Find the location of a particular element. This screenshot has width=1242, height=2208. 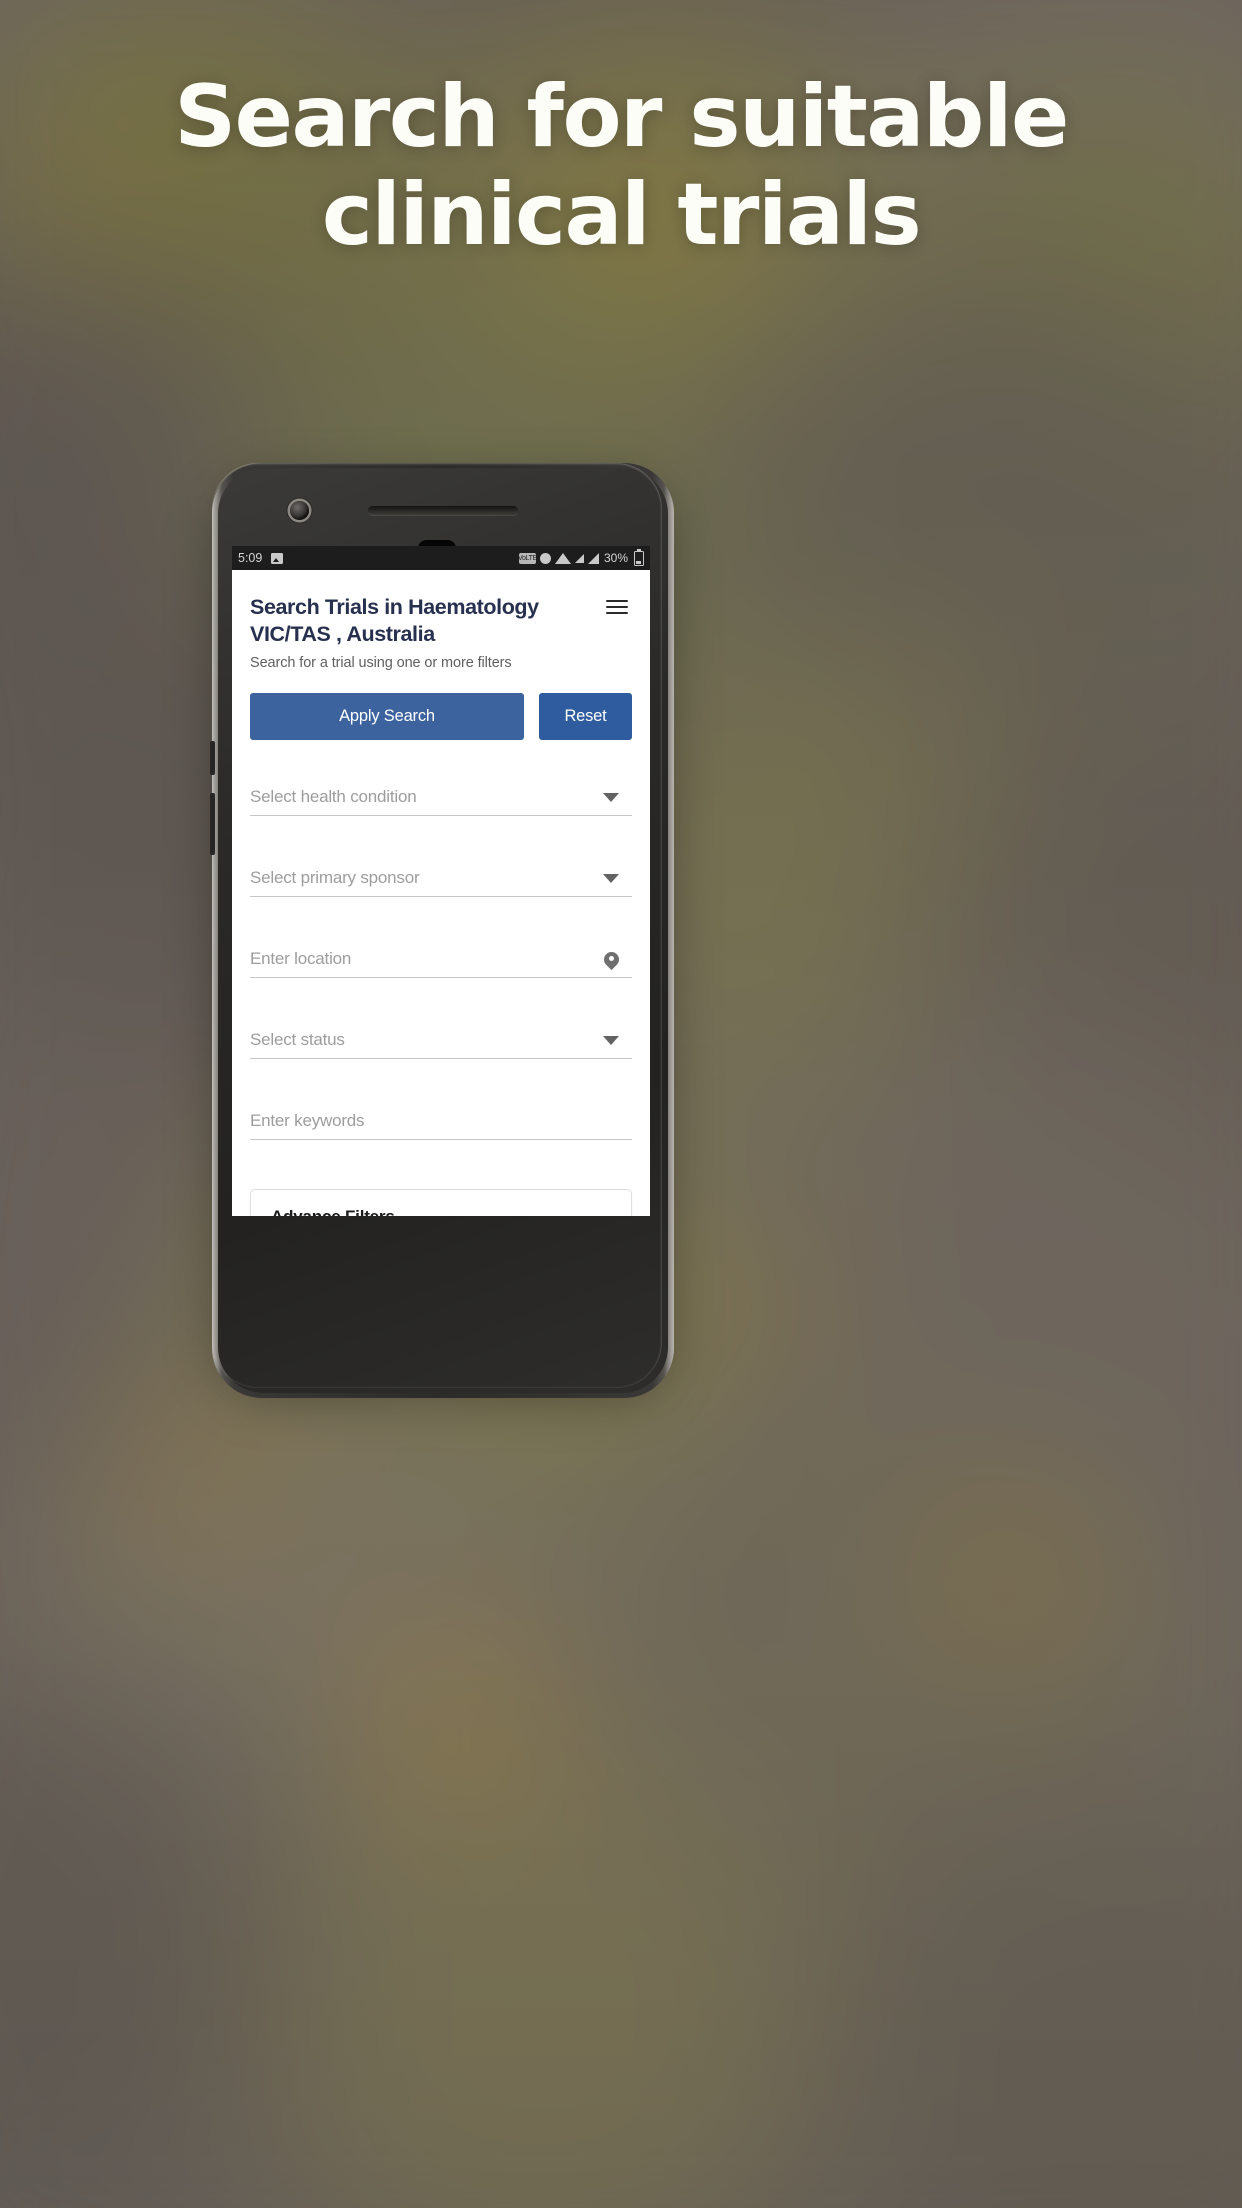

advance-filters-title: Advance Filters is located at coordinates (431, 1211).